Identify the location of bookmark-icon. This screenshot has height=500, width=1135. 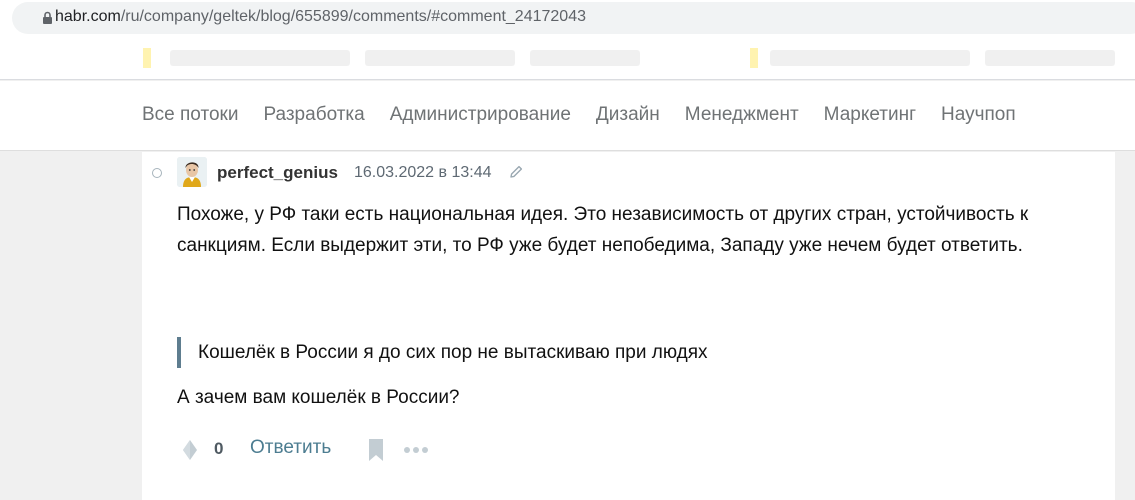
(376, 450).